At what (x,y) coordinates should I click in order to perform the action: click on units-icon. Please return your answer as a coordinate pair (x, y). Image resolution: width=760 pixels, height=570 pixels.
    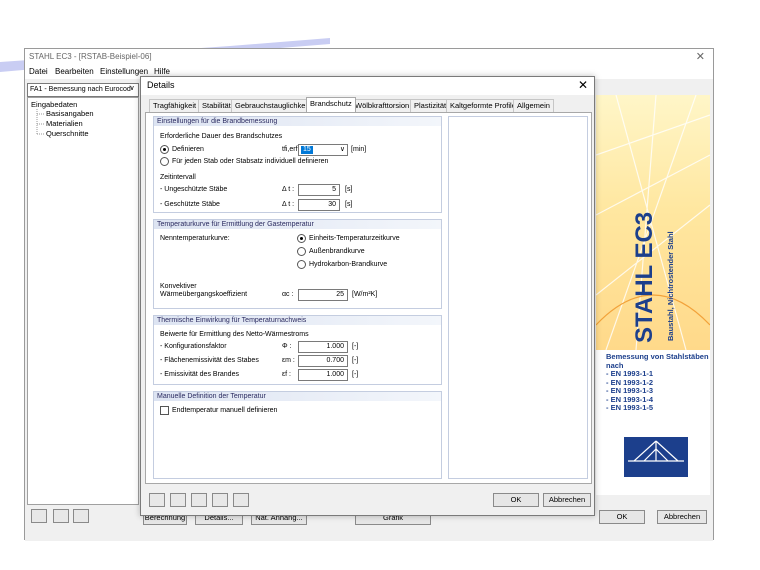
    Looking at the image, I should click on (178, 500).